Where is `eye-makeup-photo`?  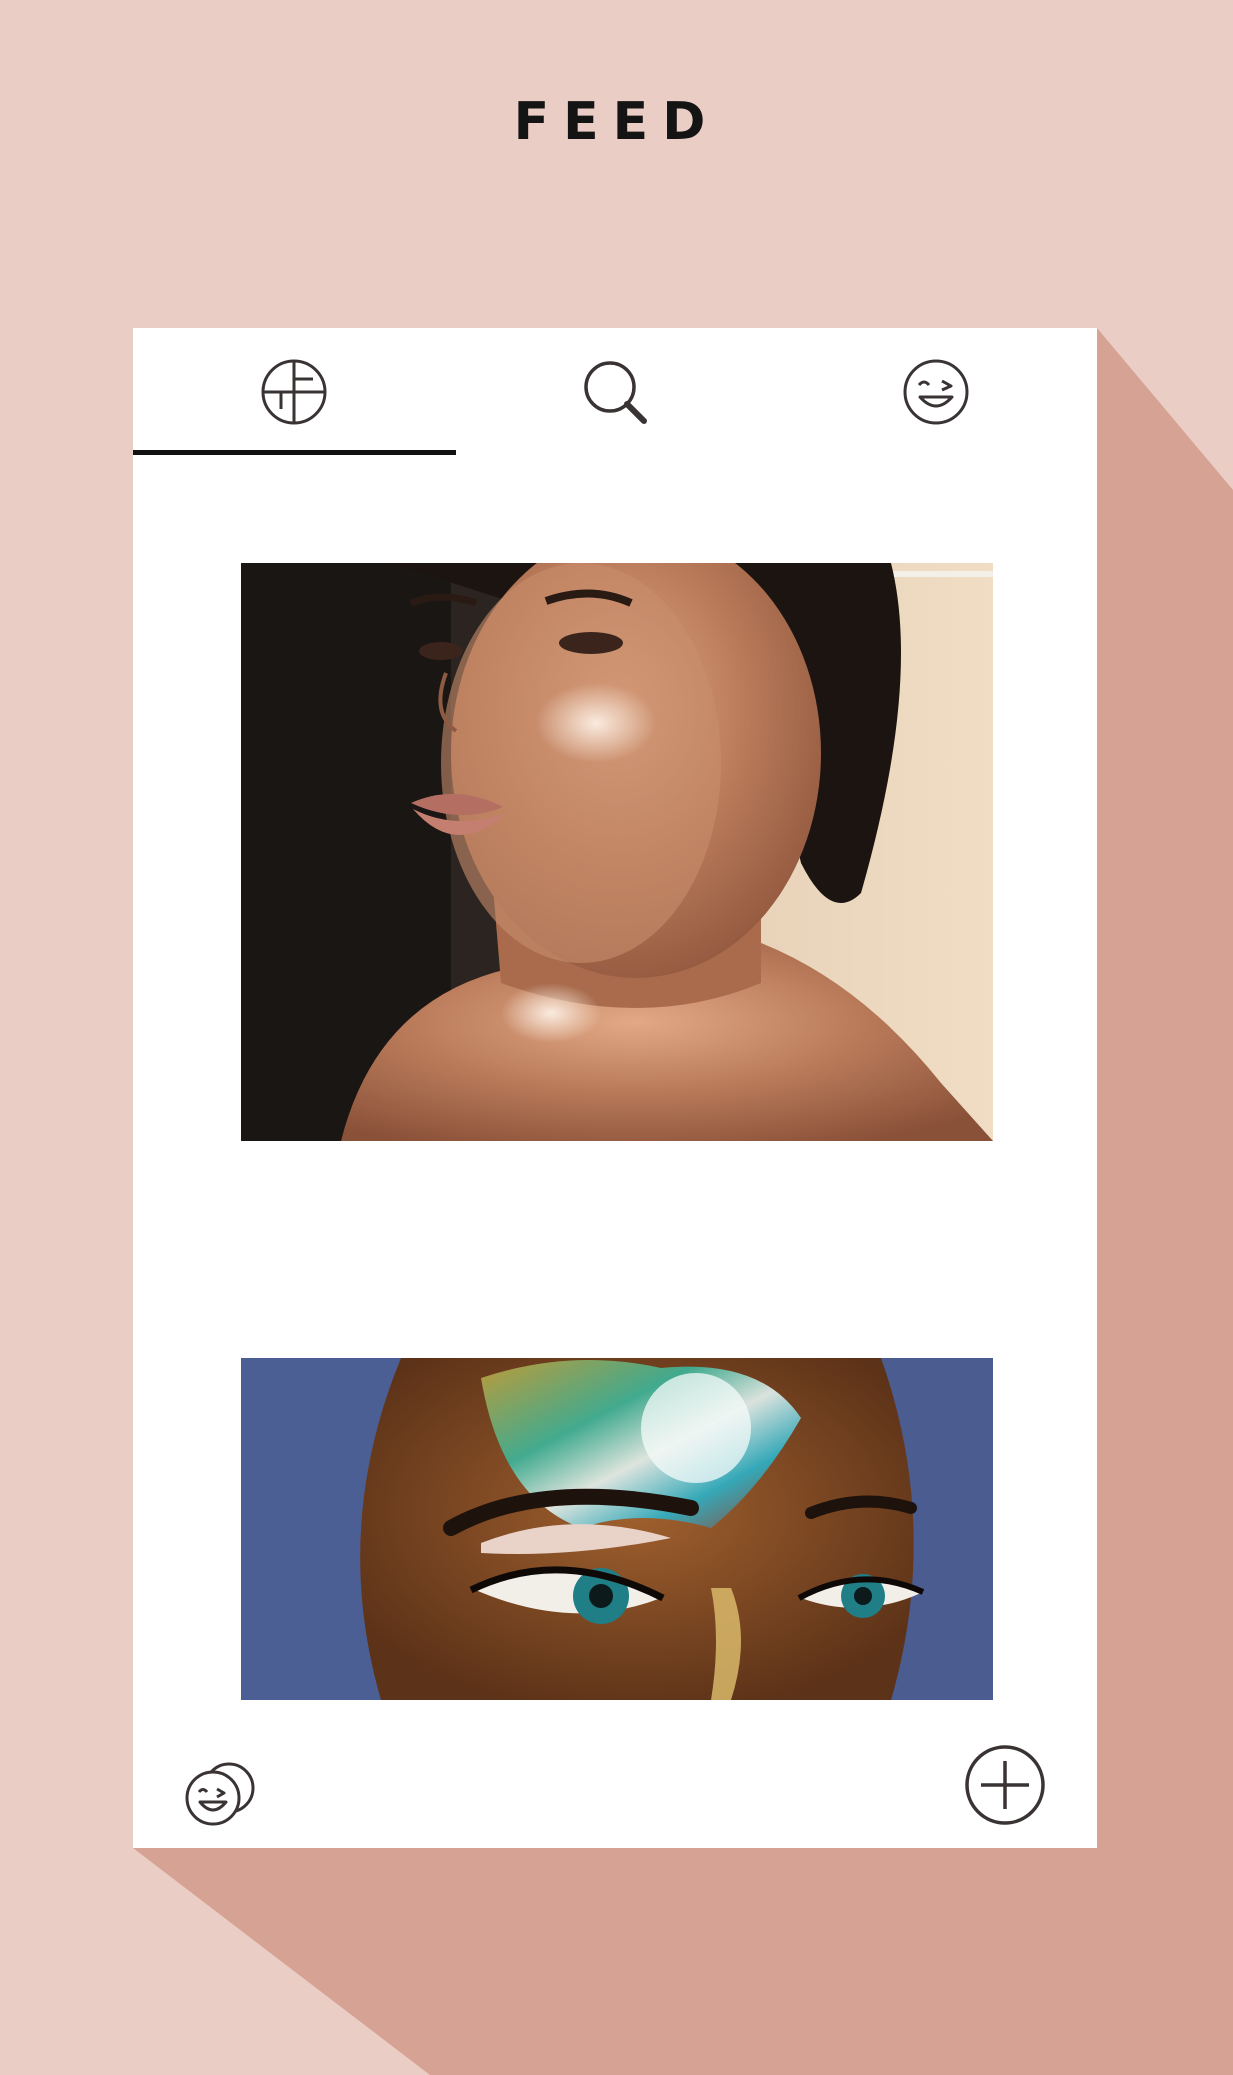 eye-makeup-photo is located at coordinates (617, 1529).